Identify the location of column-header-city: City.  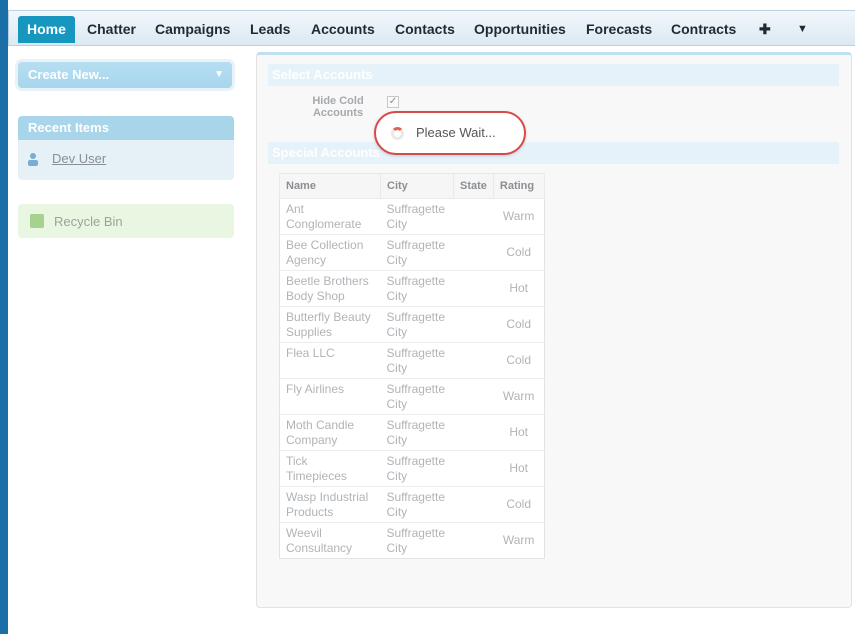
(417, 186).